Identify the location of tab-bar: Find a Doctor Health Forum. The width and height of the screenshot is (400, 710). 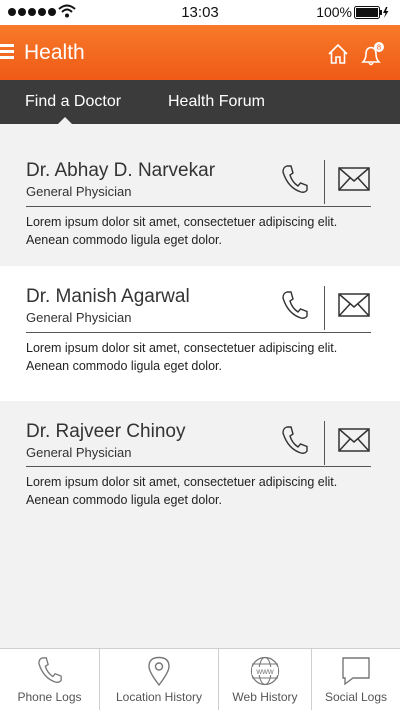
(200, 102).